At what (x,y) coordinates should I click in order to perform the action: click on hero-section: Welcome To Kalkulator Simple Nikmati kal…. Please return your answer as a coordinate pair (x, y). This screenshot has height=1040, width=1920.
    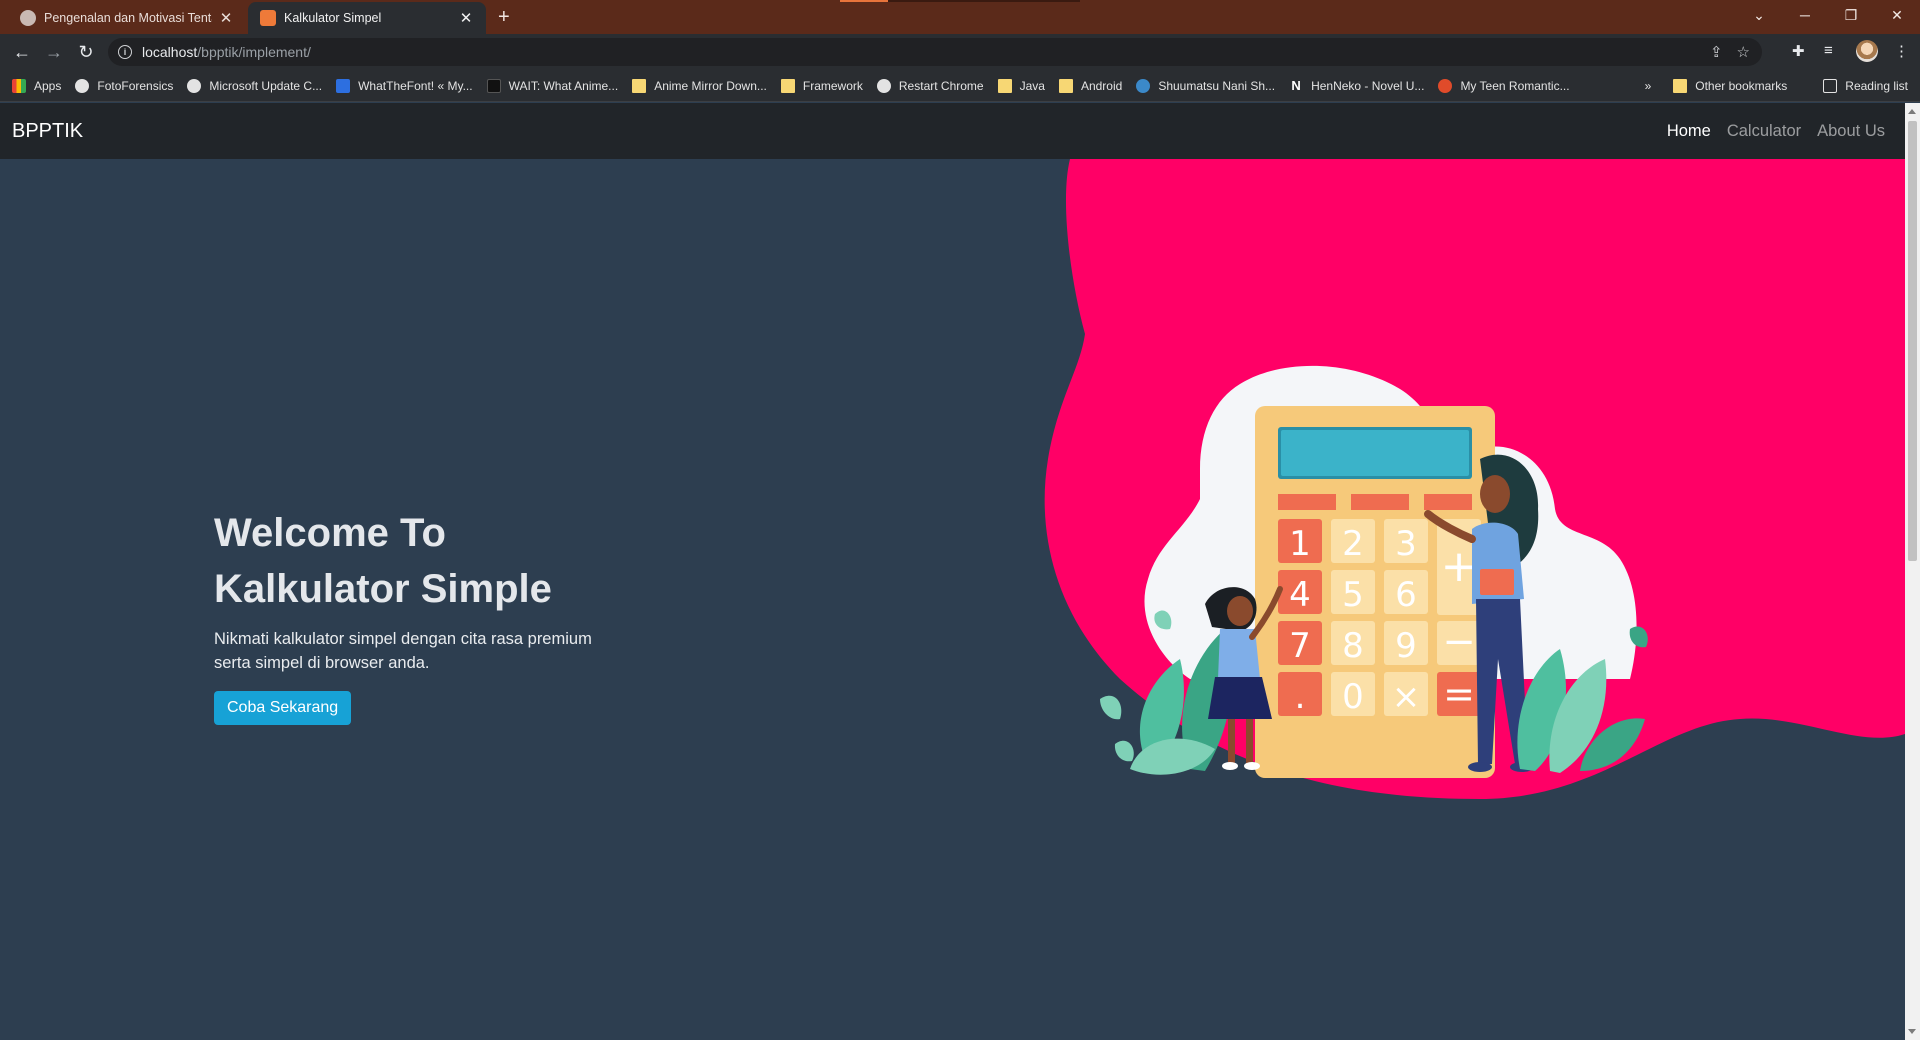
    Looking at the image, I should click on (474, 615).